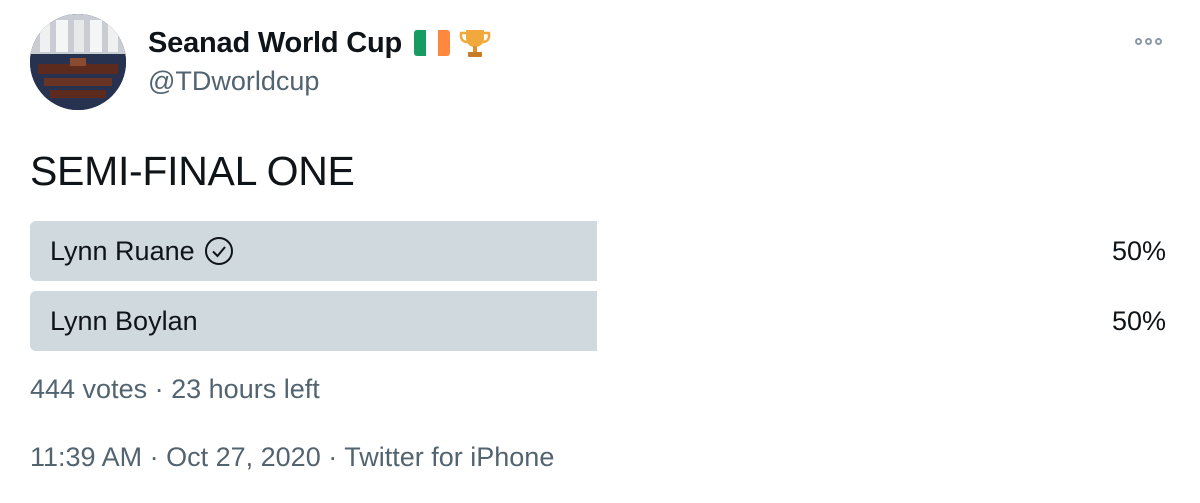 The width and height of the screenshot is (1200, 503). Describe the element at coordinates (218, 251) in the screenshot. I see `check-circle-icon` at that location.